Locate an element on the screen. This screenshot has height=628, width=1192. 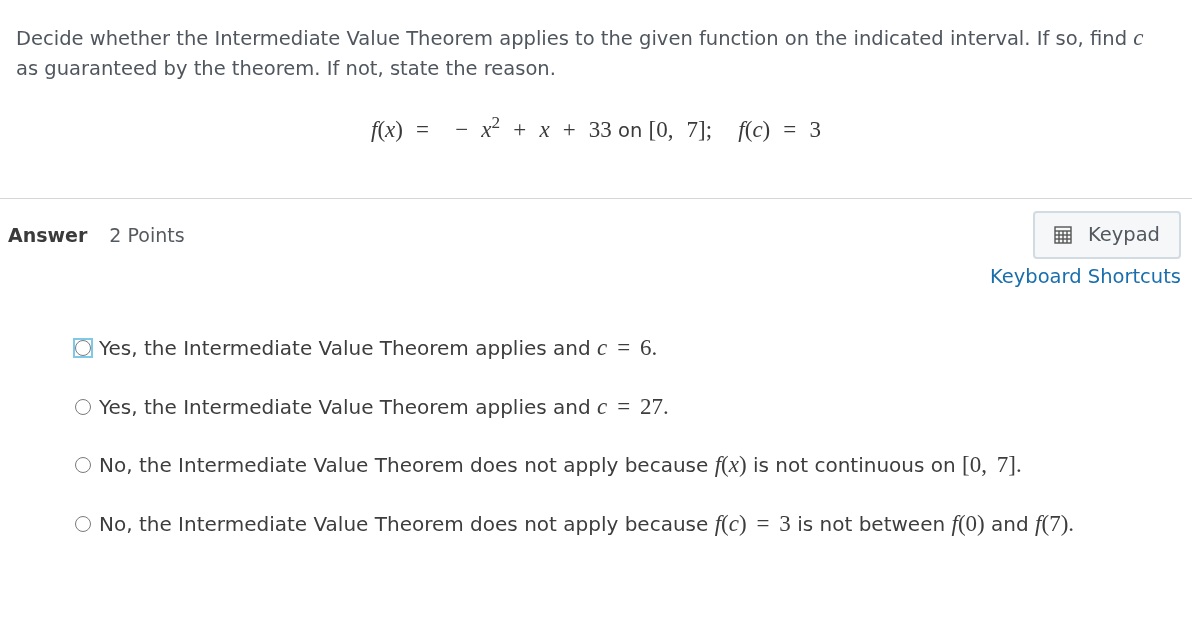
question-text: Decide whether the Intermediate Value Theorem applies to the given function on the indicated interval. If so, find c as guaranteed by the theorem. If not, state the reason. is located at coordinates (580, 53).